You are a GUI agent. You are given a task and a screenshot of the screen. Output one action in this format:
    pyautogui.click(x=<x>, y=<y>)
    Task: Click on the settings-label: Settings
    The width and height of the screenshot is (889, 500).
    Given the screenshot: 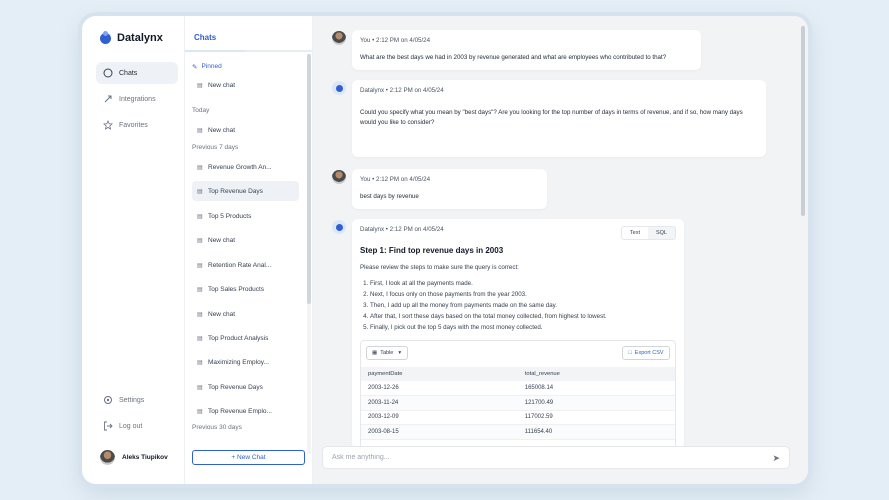 What is the action you would take?
    pyautogui.click(x=132, y=400)
    